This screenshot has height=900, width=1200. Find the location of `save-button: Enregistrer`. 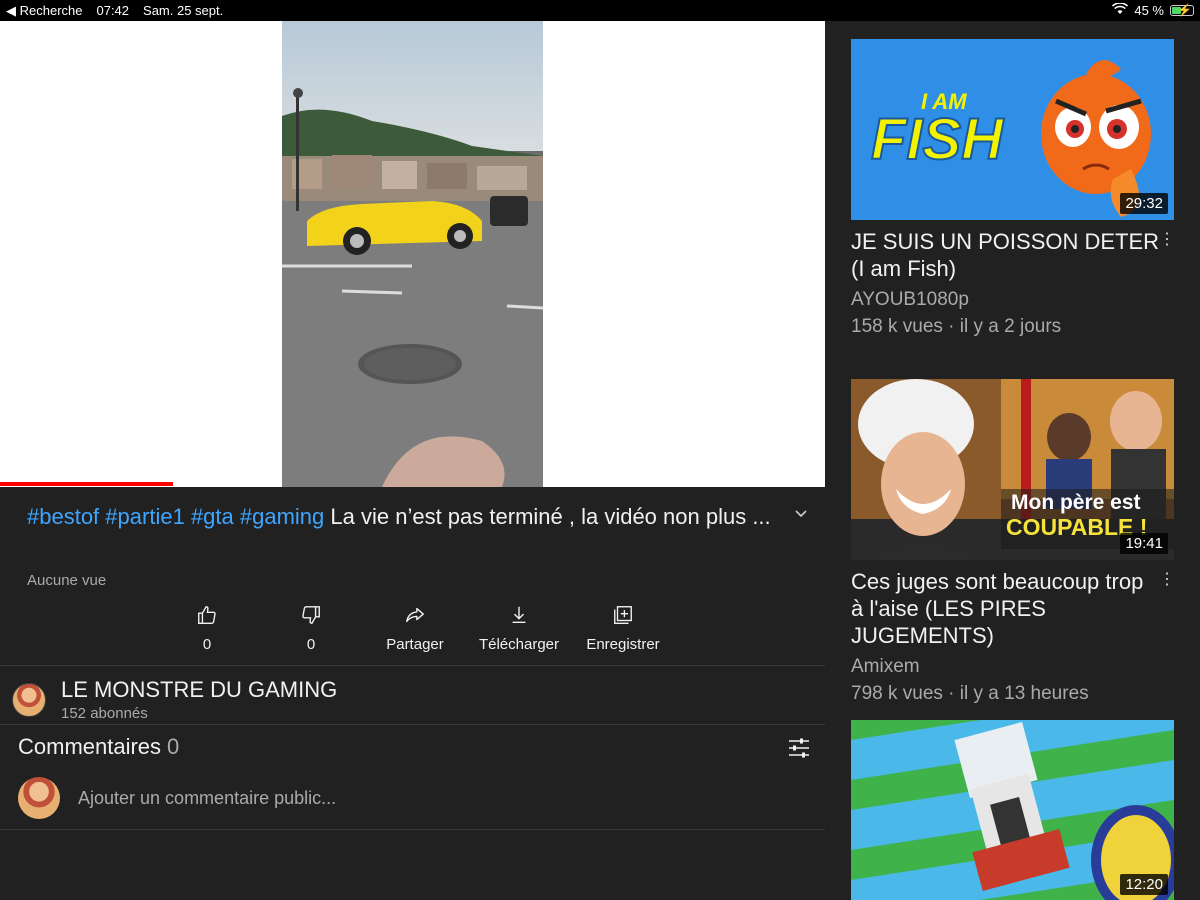

save-button: Enregistrer is located at coordinates (623, 628).